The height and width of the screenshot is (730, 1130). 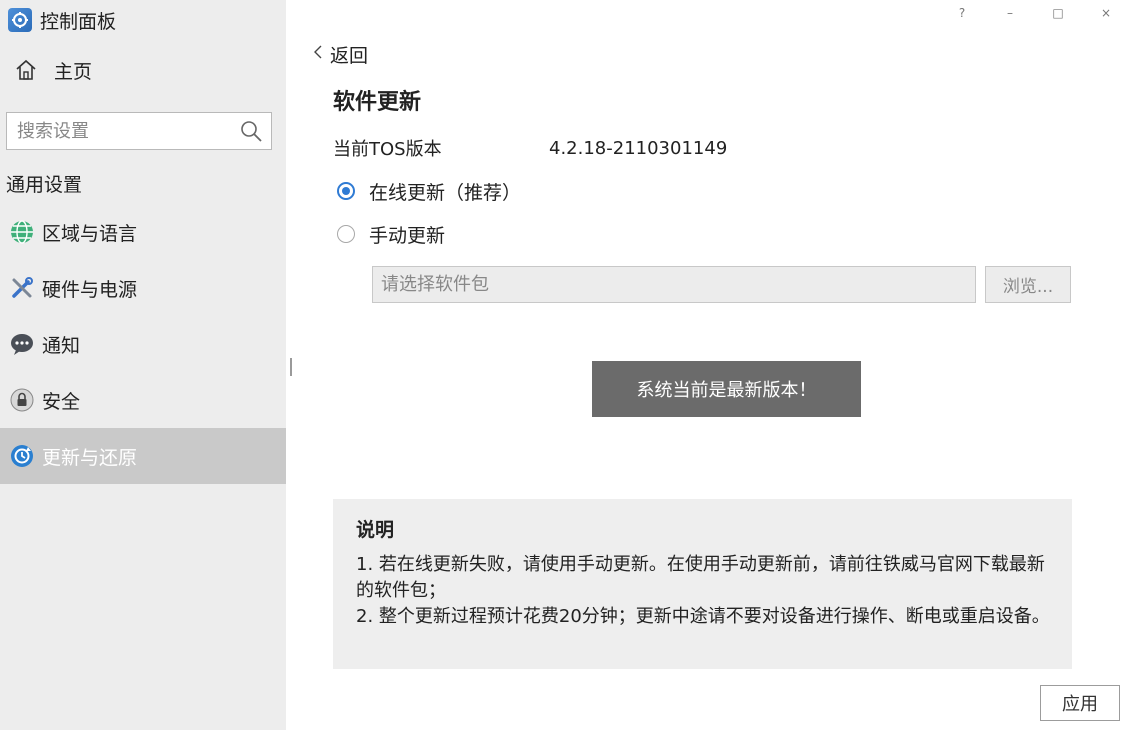 I want to click on search-icon, so click(x=251, y=131).